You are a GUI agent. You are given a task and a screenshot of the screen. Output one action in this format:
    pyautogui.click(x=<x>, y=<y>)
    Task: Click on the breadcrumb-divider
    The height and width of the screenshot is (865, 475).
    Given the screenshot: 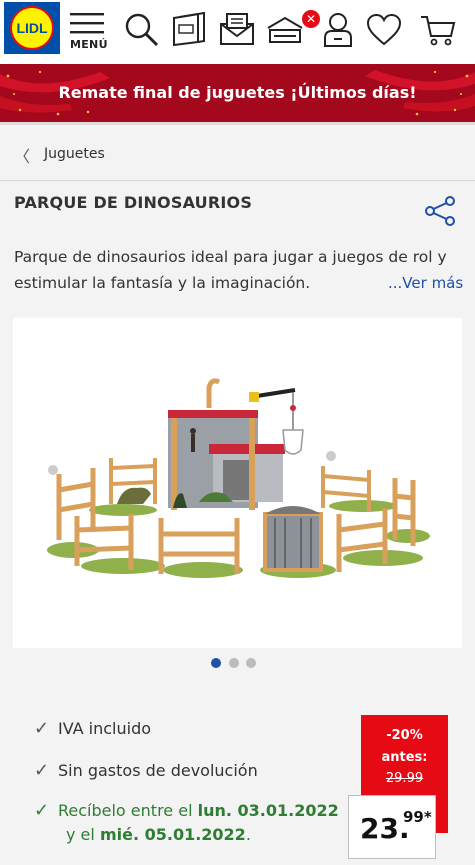 What is the action you would take?
    pyautogui.click(x=237, y=180)
    